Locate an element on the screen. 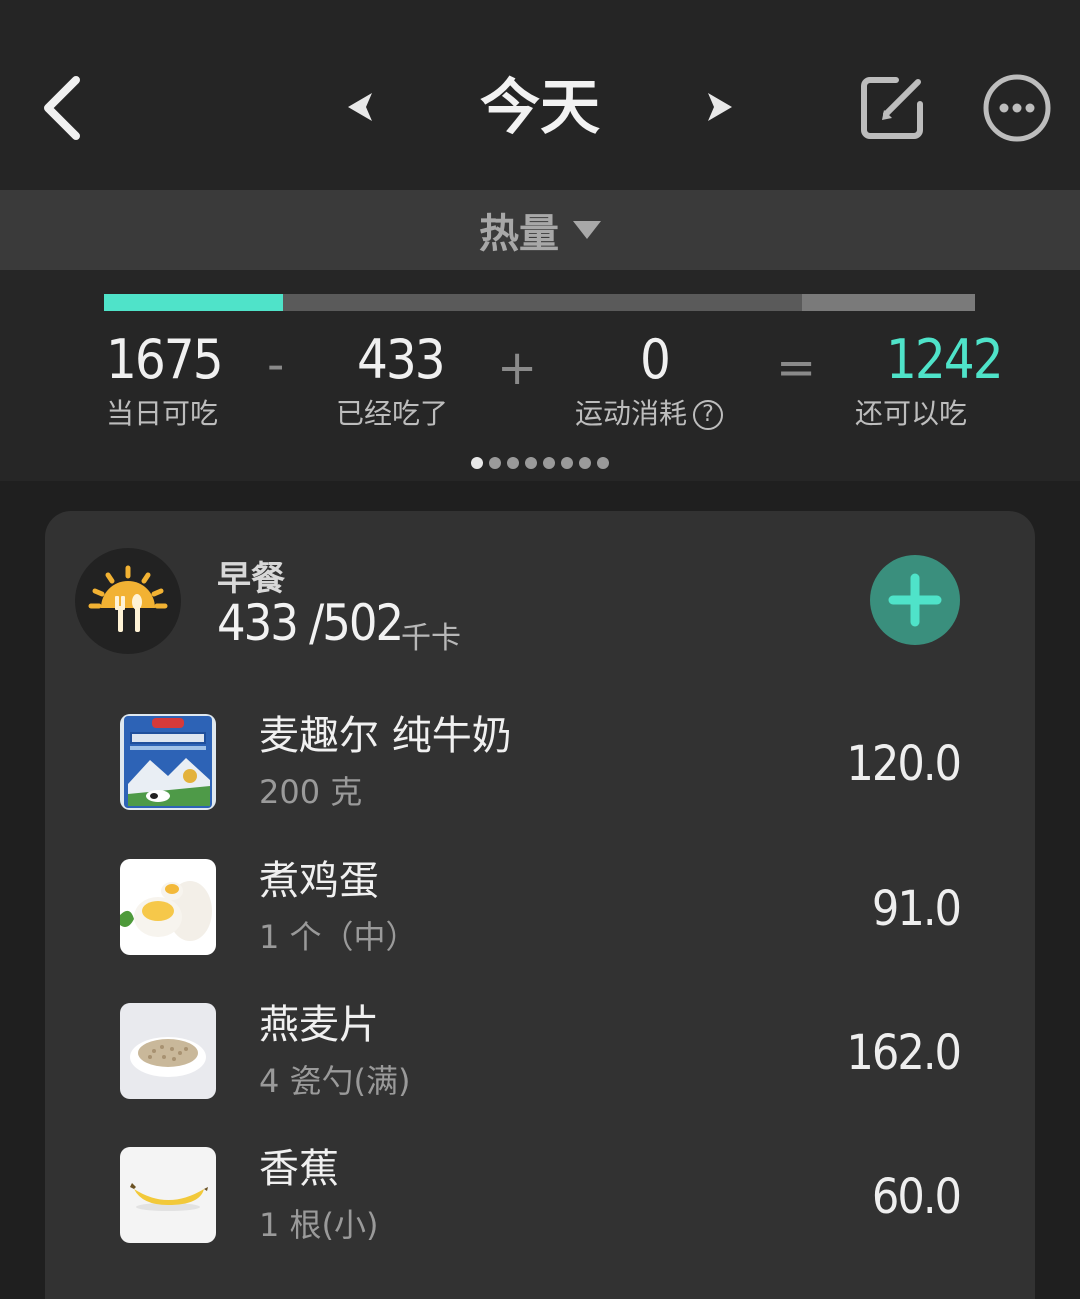  progress-remaining-segment is located at coordinates (888, 302).